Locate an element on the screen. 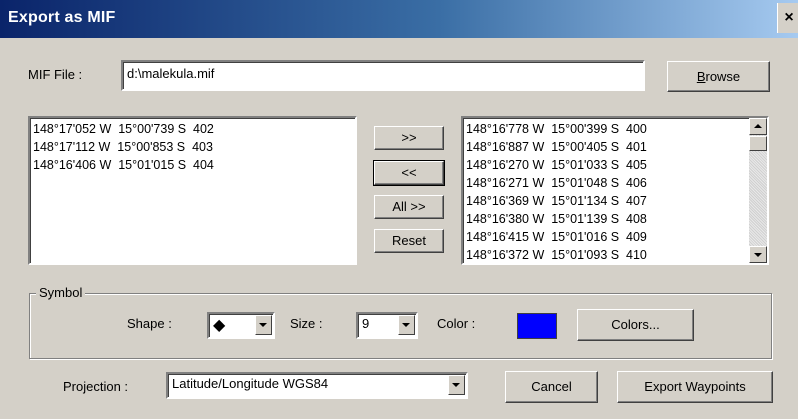  list-item: 148°16'369 W 15°01'134 S 407 is located at coordinates (615, 201).